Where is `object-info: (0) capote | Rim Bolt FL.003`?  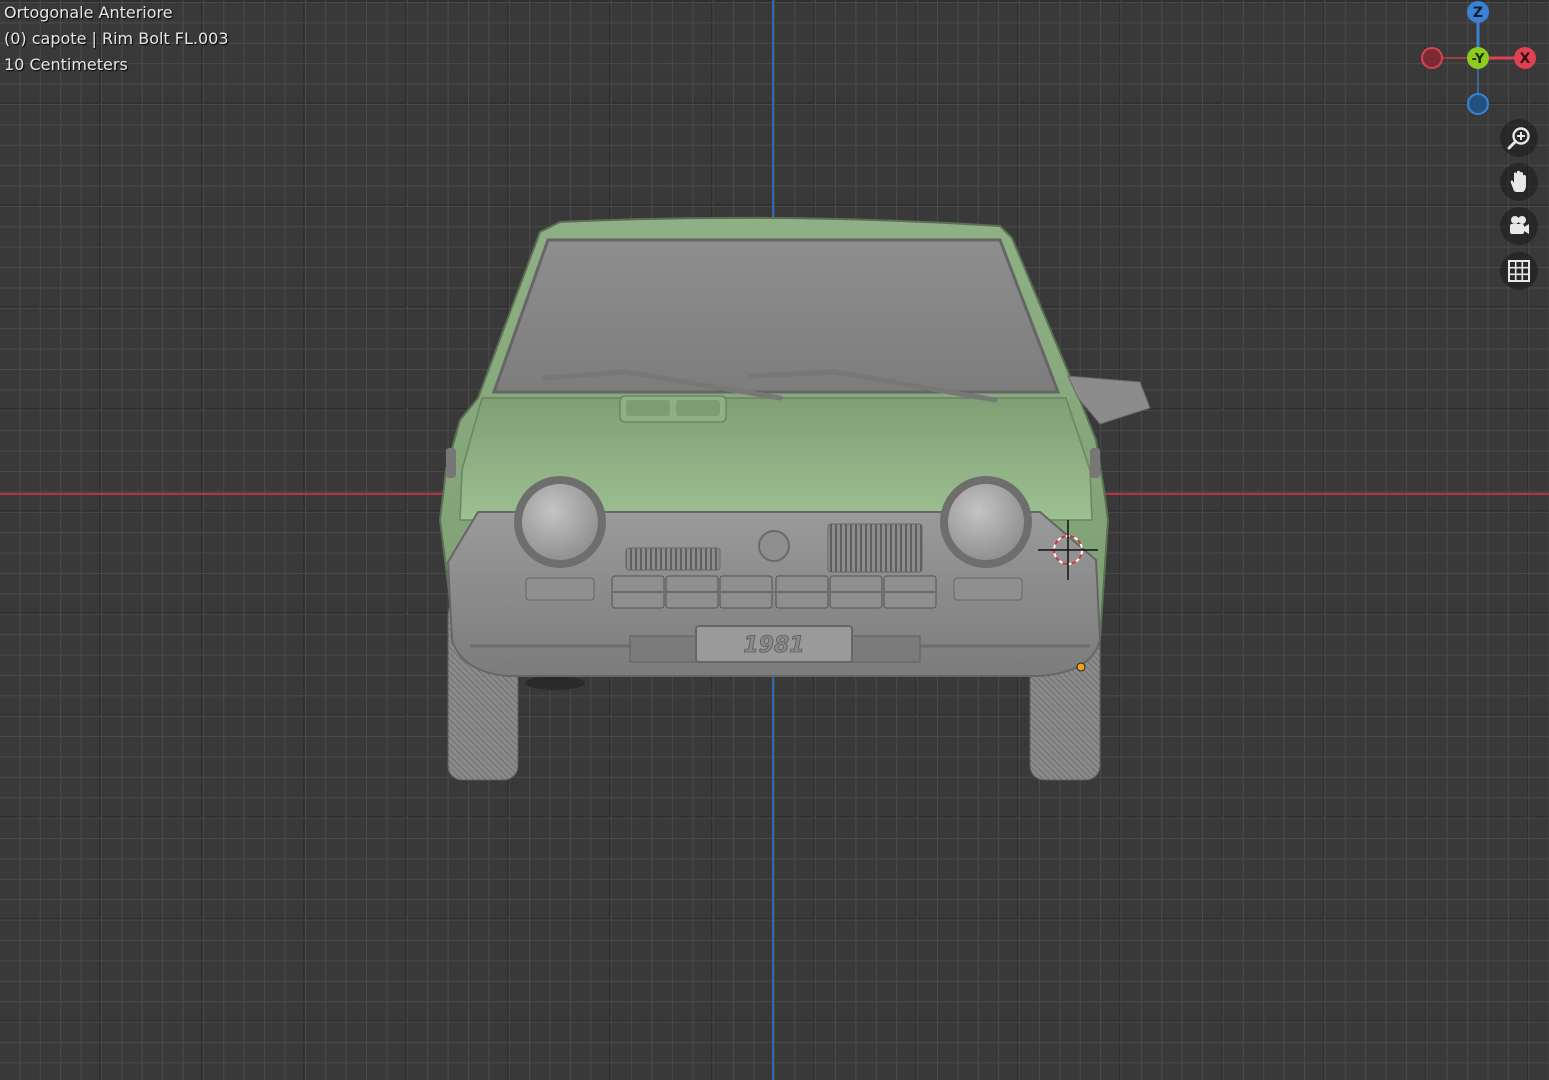
object-info: (0) capote | Rim Bolt FL.003 is located at coordinates (116, 38).